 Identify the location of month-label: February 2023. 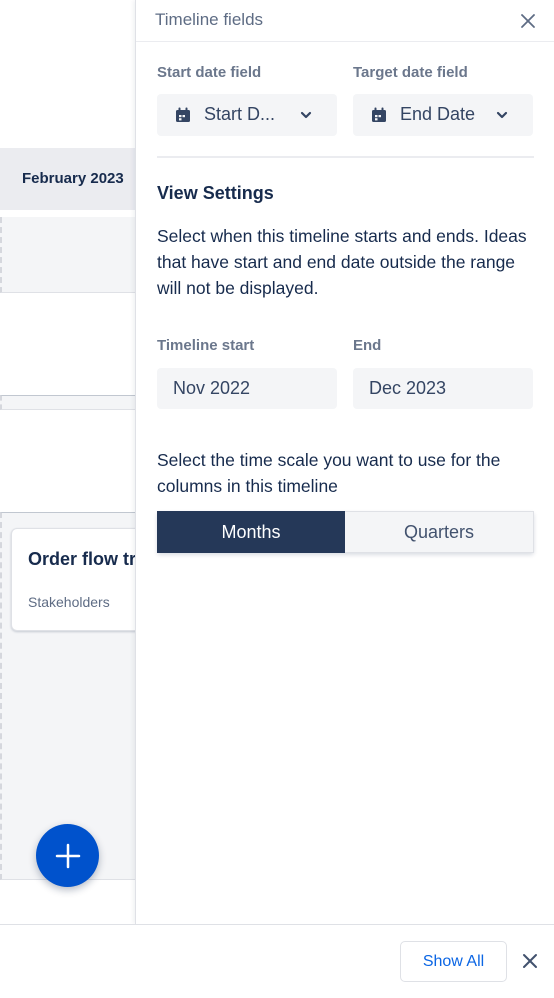
(73, 178).